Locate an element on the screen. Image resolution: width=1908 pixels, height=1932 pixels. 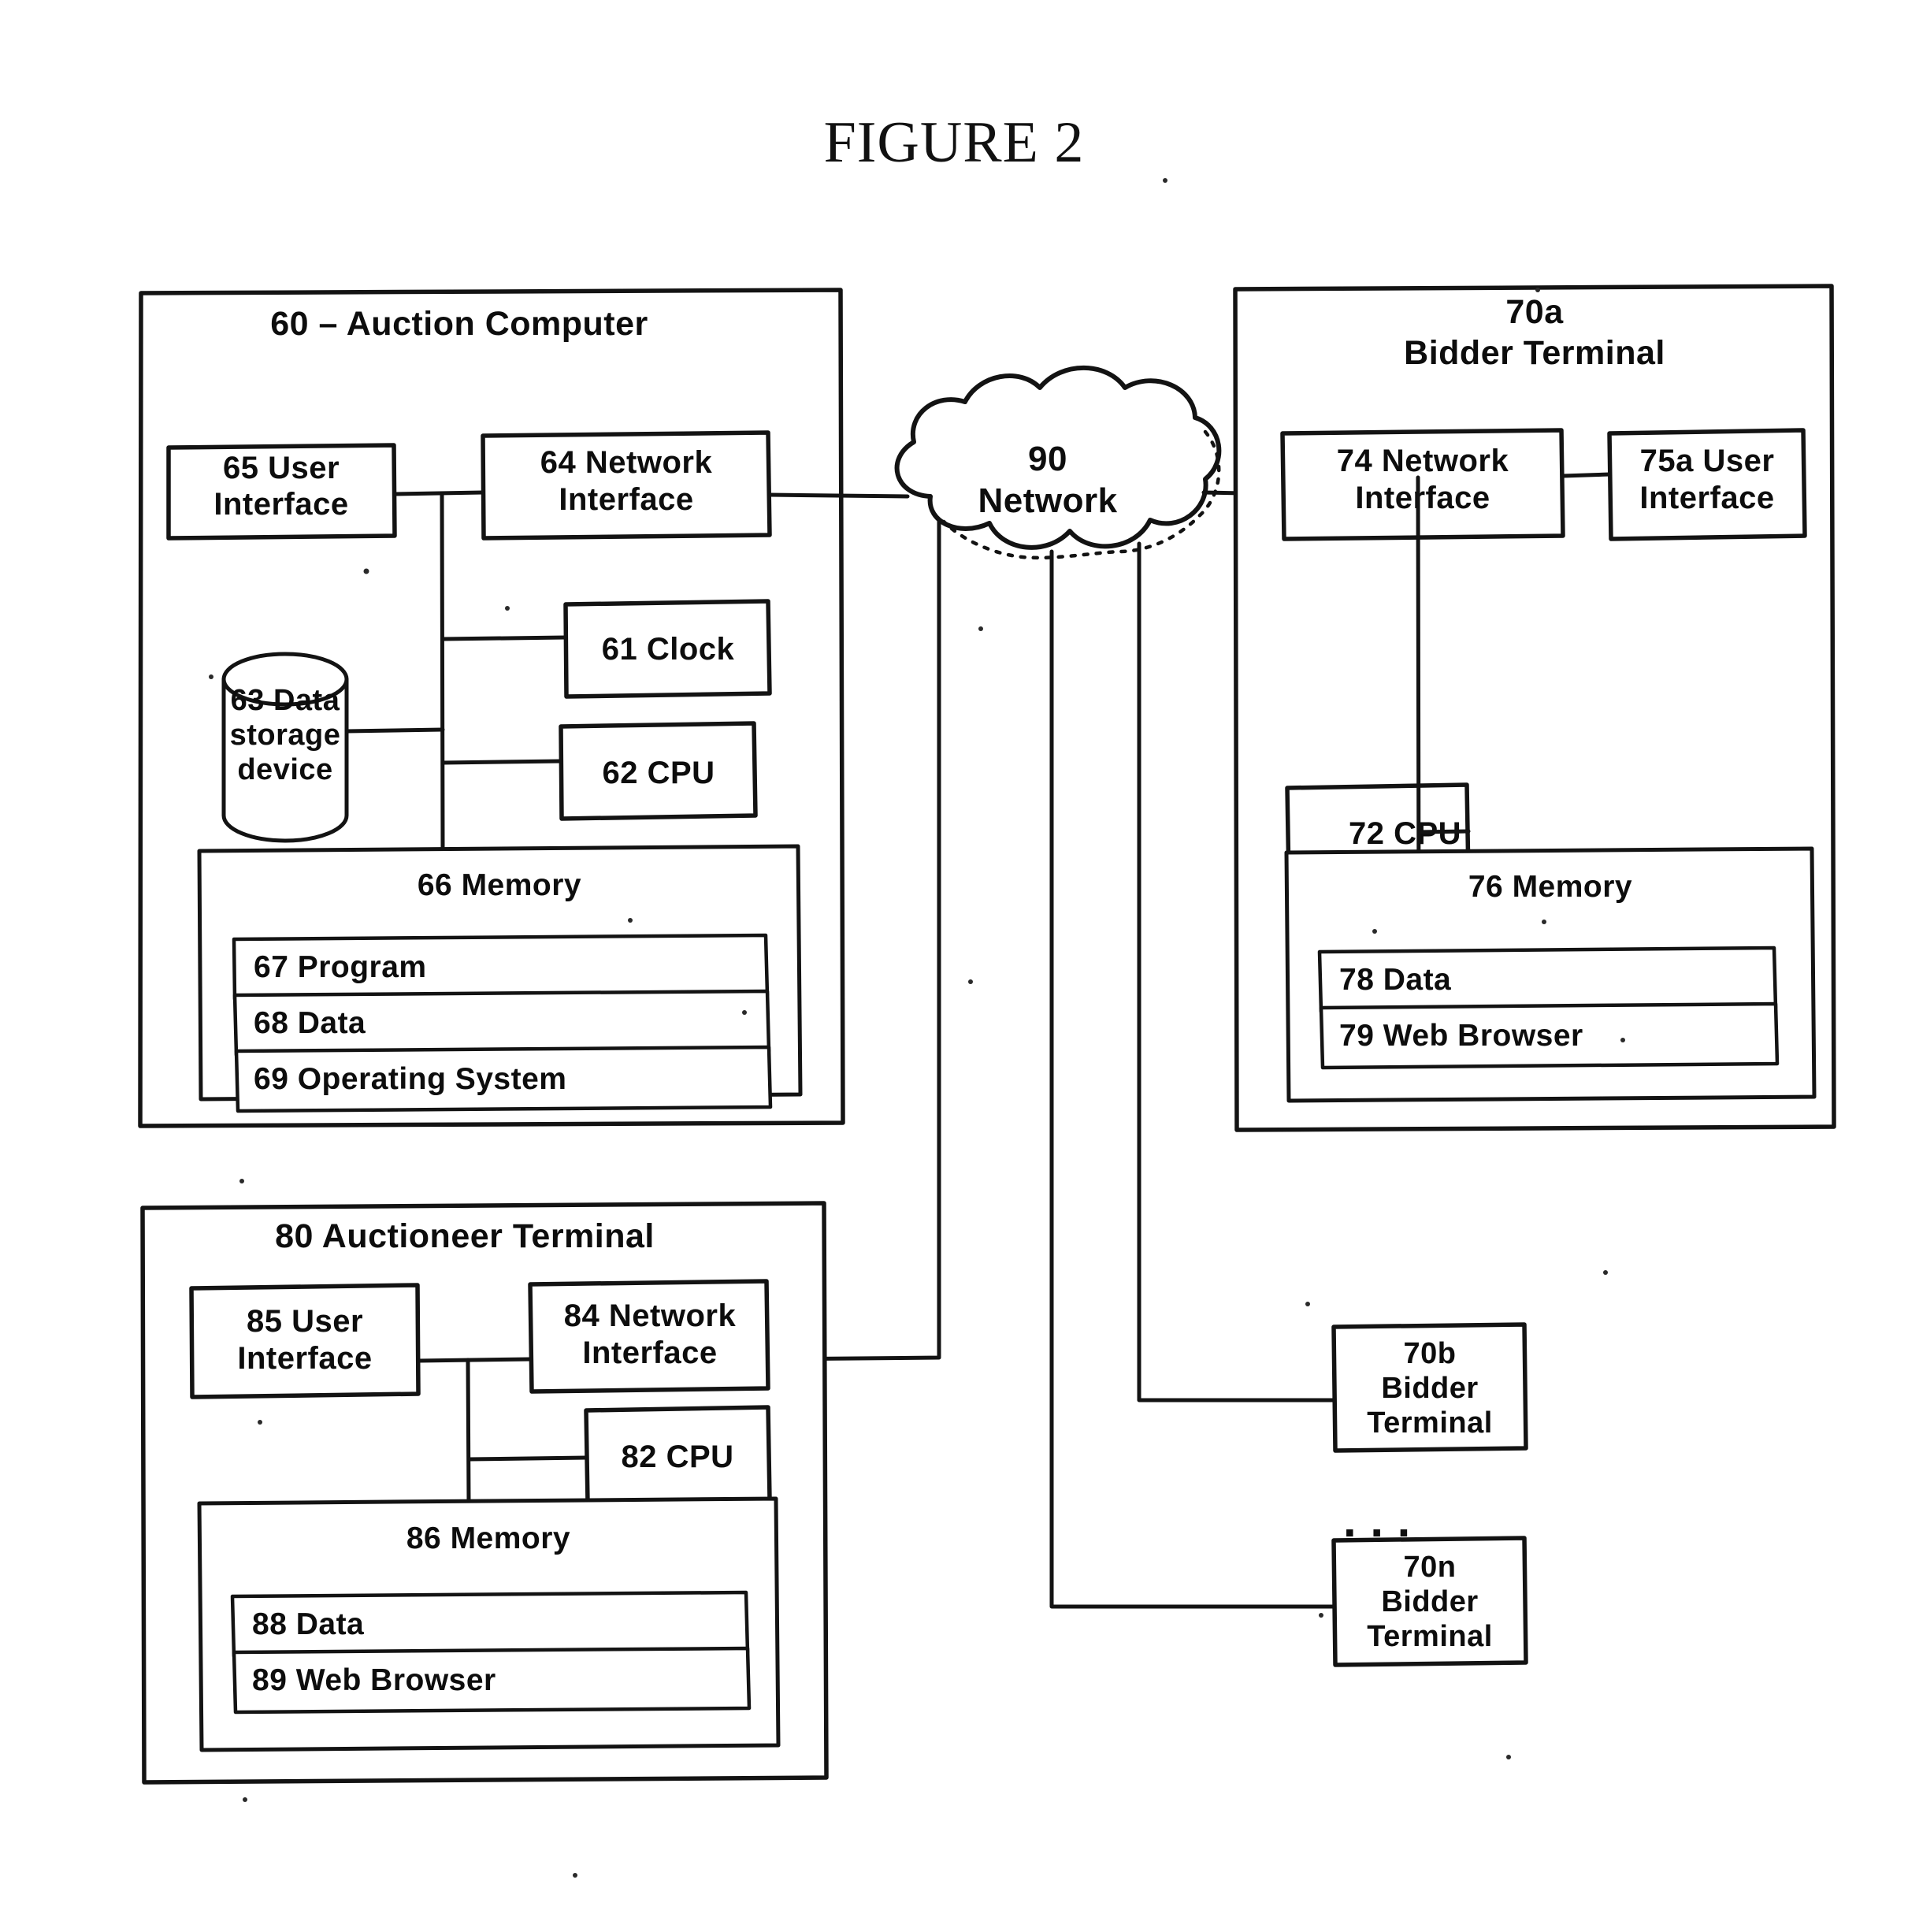
memory-86-box: 86 Memory 88 Data 89 Web Browser is located at coordinates (489, 1624).